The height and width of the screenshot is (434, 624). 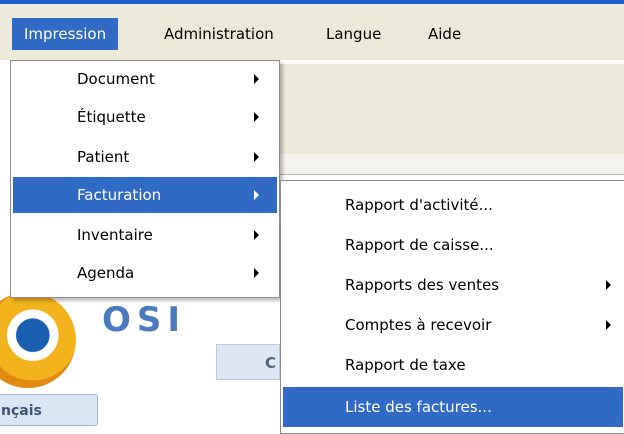 What do you see at coordinates (144, 320) in the screenshot?
I see `logo-text: OSI` at bounding box center [144, 320].